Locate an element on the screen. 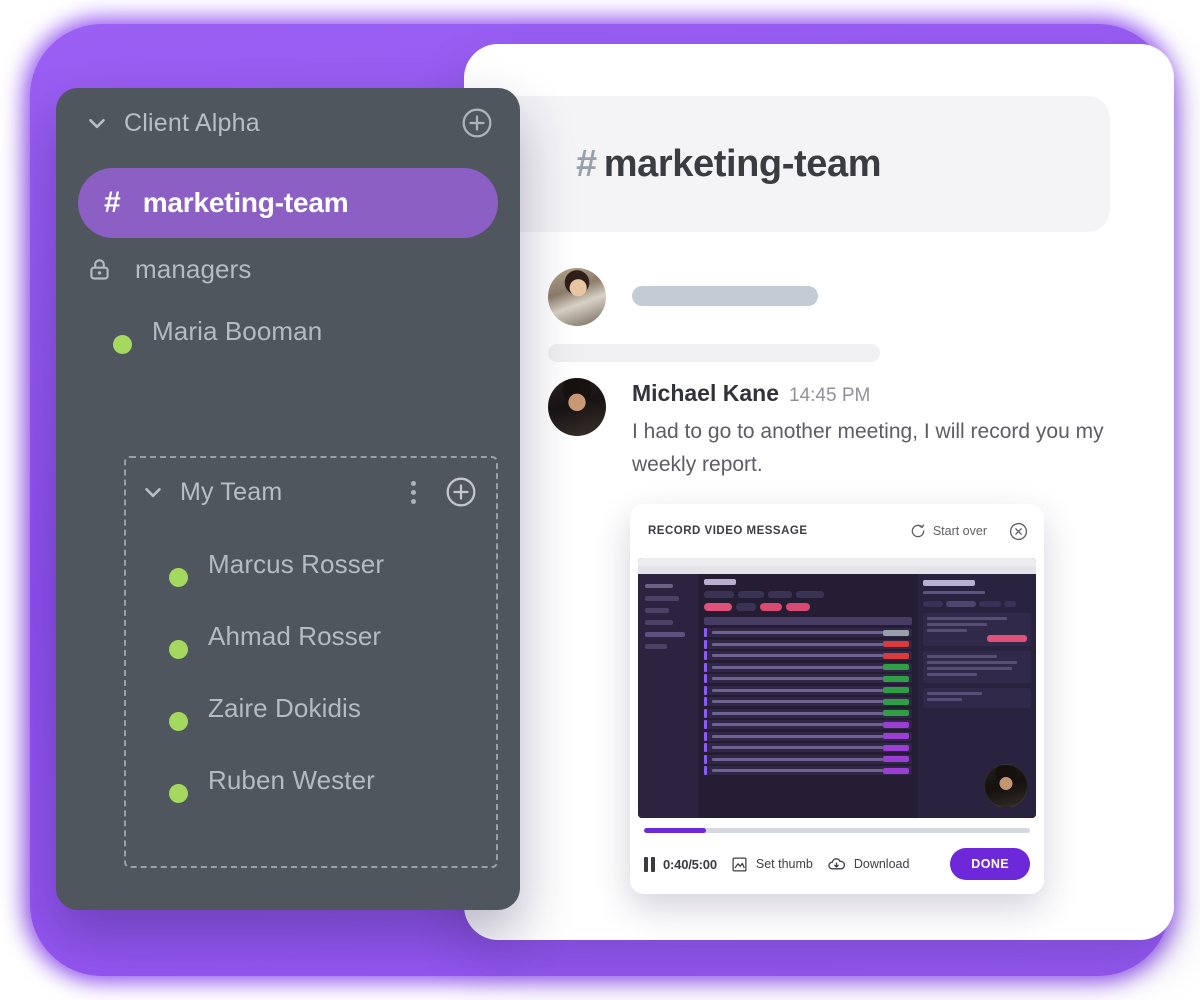  lock-icon is located at coordinates (99, 269).